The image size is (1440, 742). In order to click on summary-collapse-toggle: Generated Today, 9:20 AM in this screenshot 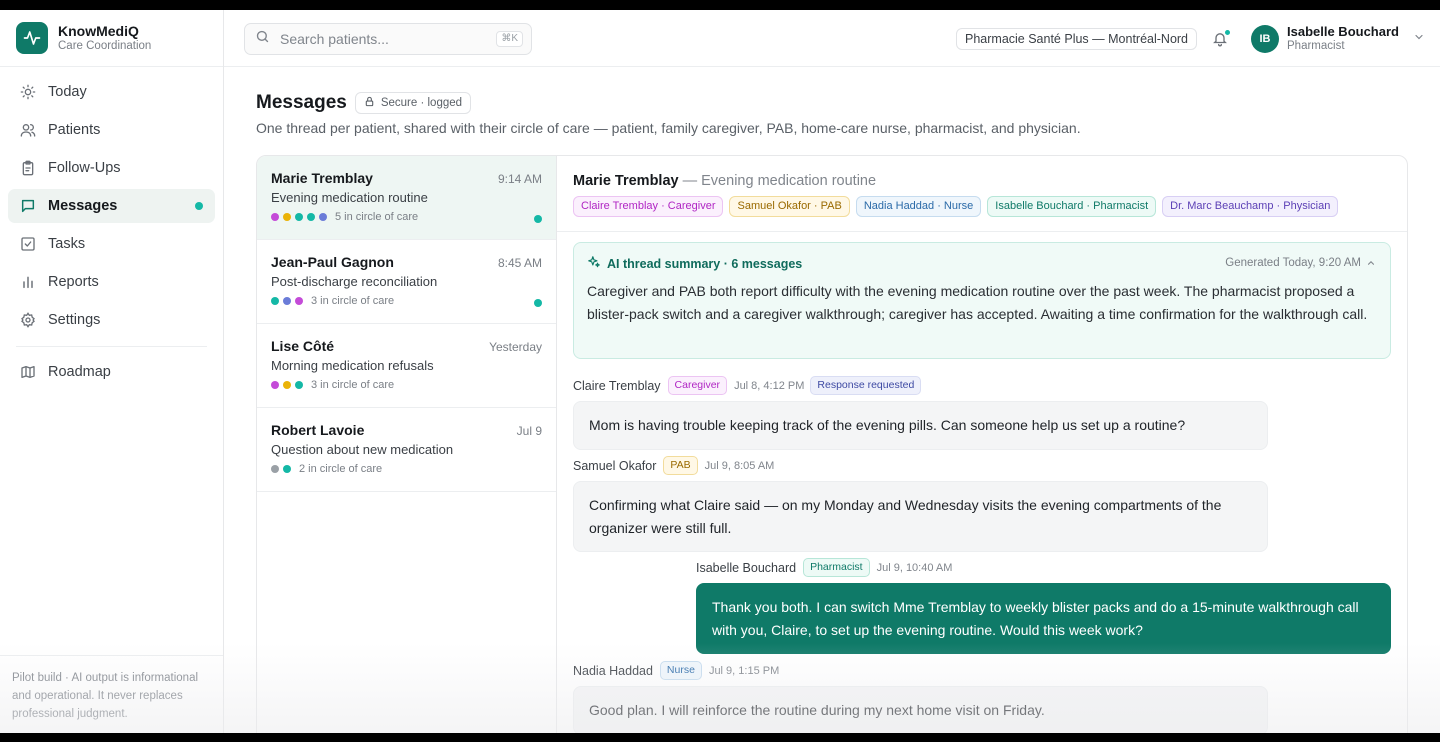, I will do `click(1300, 263)`.